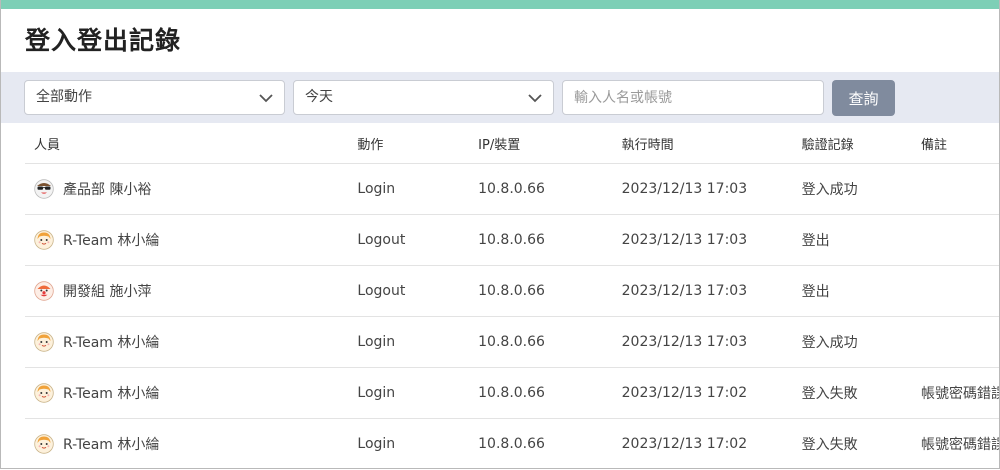  I want to click on user-cell: 開發組 施小萍, so click(187, 291).